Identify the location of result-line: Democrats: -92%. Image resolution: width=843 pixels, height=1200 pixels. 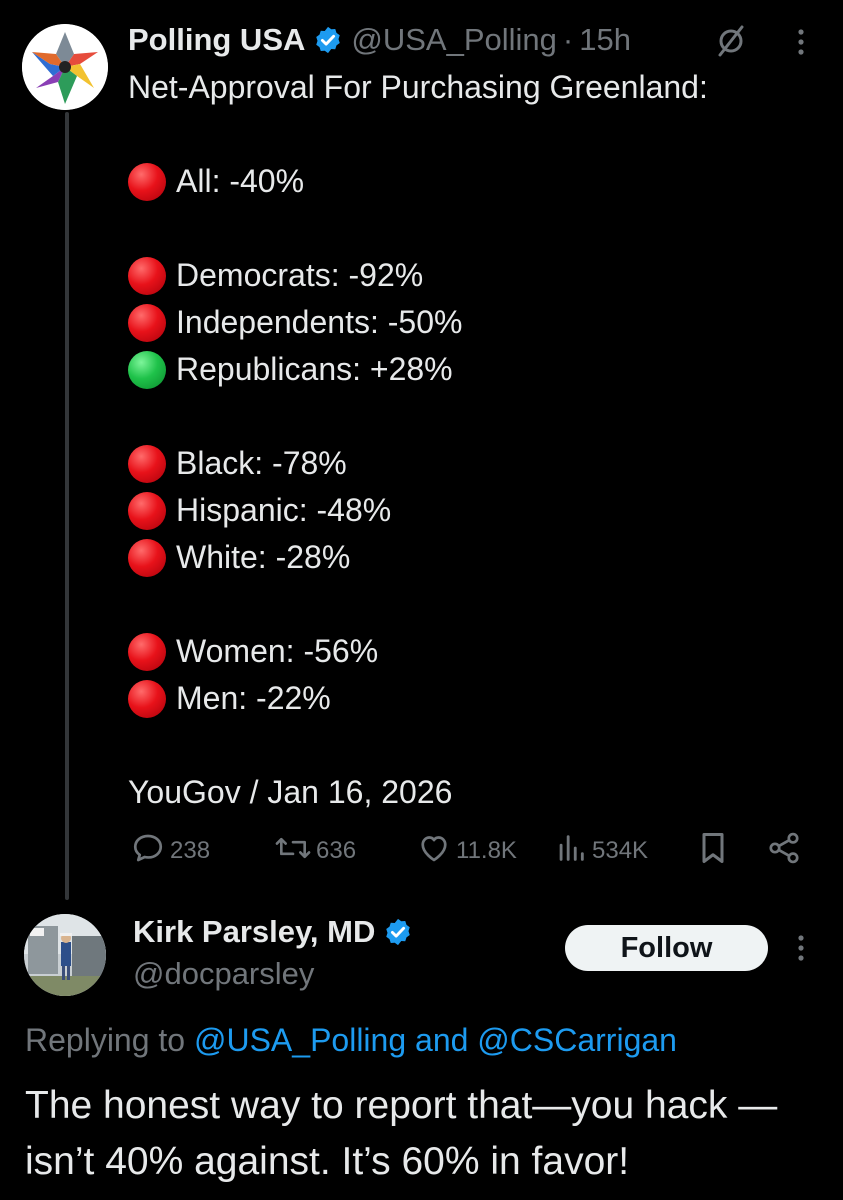
(418, 275).